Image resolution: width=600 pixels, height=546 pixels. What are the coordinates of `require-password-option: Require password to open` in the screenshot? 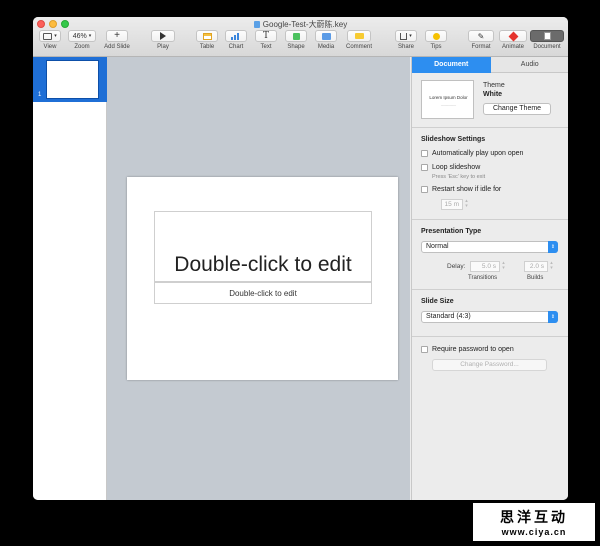 It's located at (467, 349).